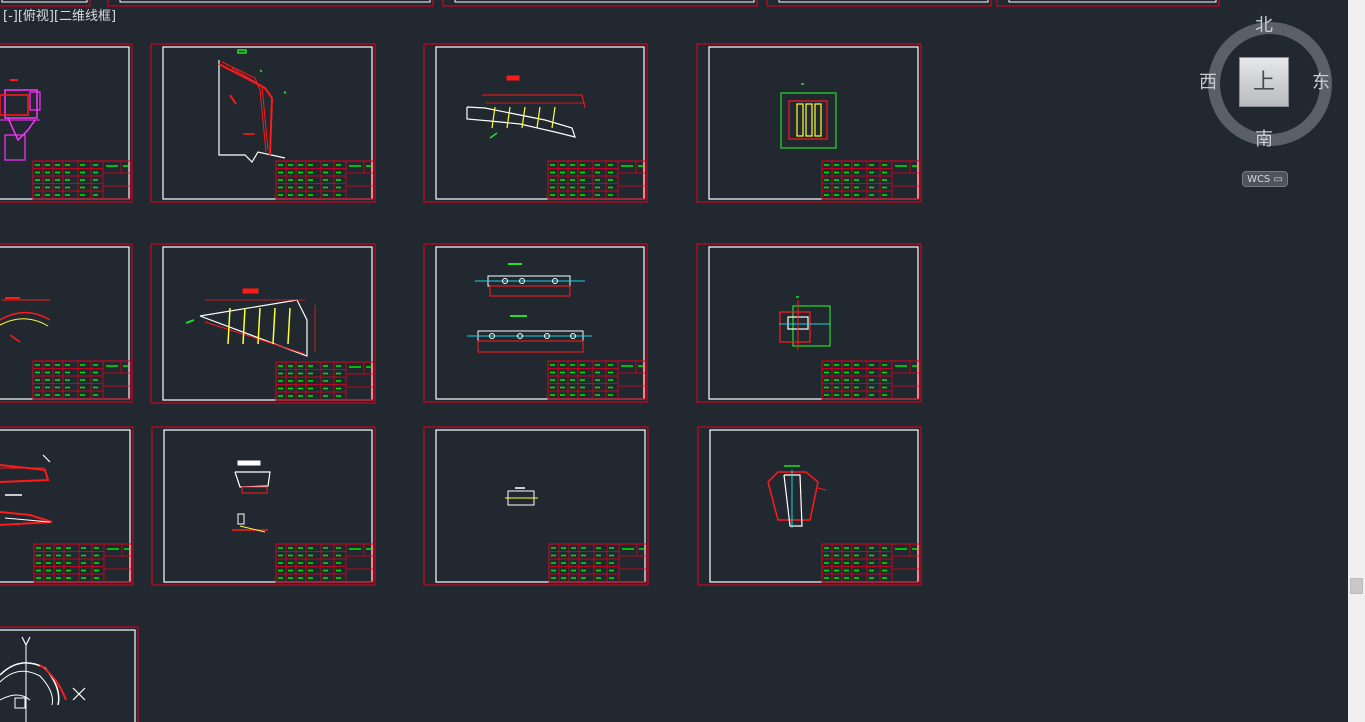 This screenshot has height=722, width=1365. Describe the element at coordinates (808, 116) in the screenshot. I see `column-section` at that location.